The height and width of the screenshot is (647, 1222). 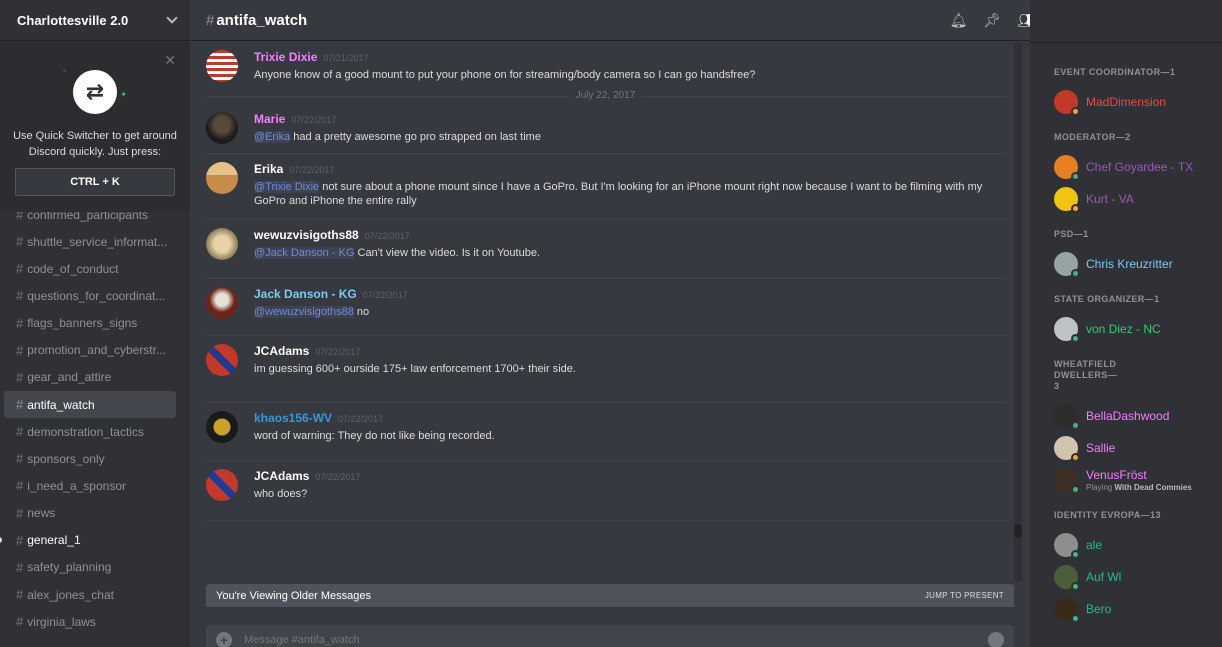 What do you see at coordinates (262, 20) in the screenshot?
I see `channel-title-text: antifa_watch` at bounding box center [262, 20].